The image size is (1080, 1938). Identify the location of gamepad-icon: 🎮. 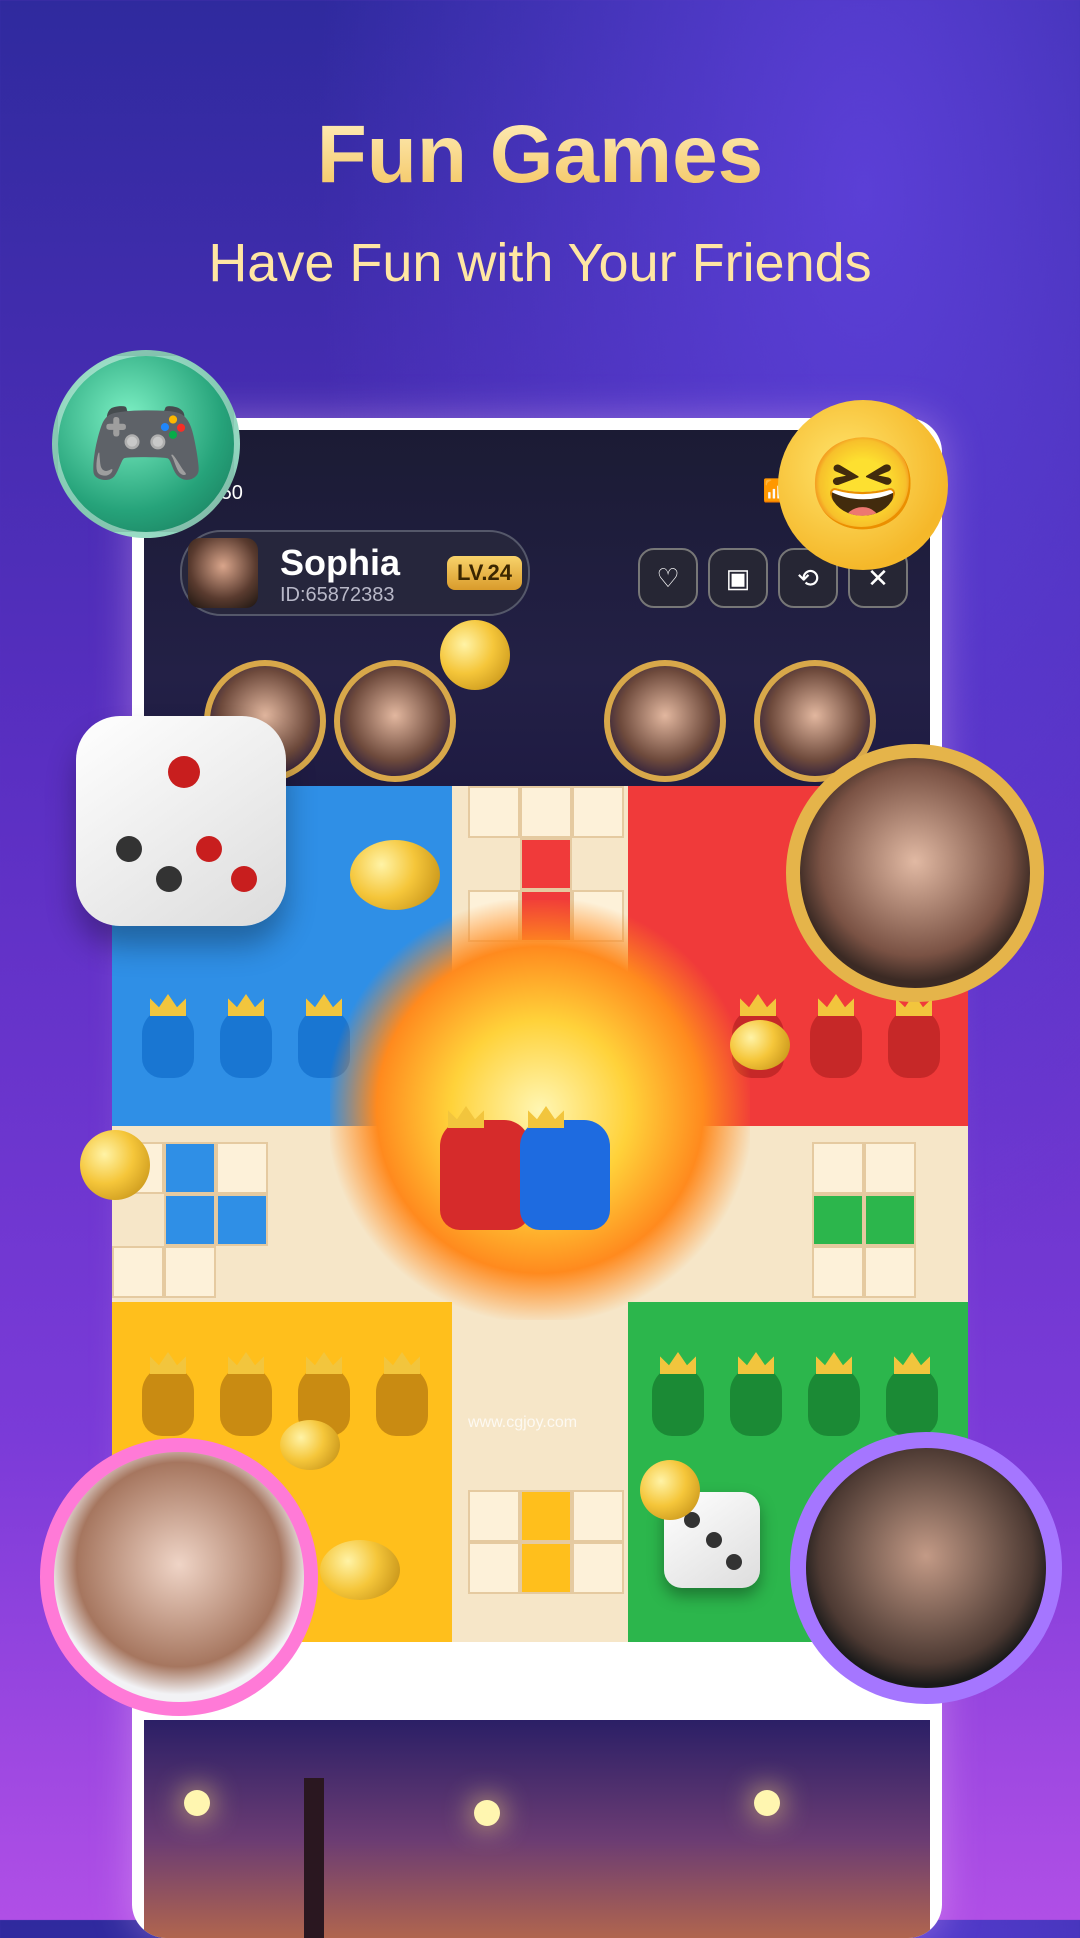
(146, 444).